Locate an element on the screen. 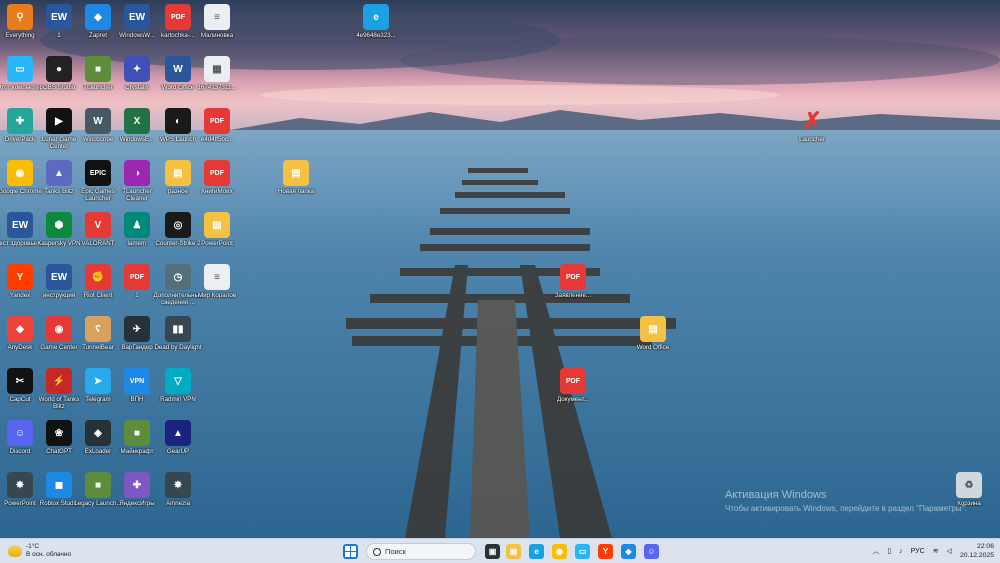  desktop-icon-label: Dead by Daylight is located at coordinates (178, 347).